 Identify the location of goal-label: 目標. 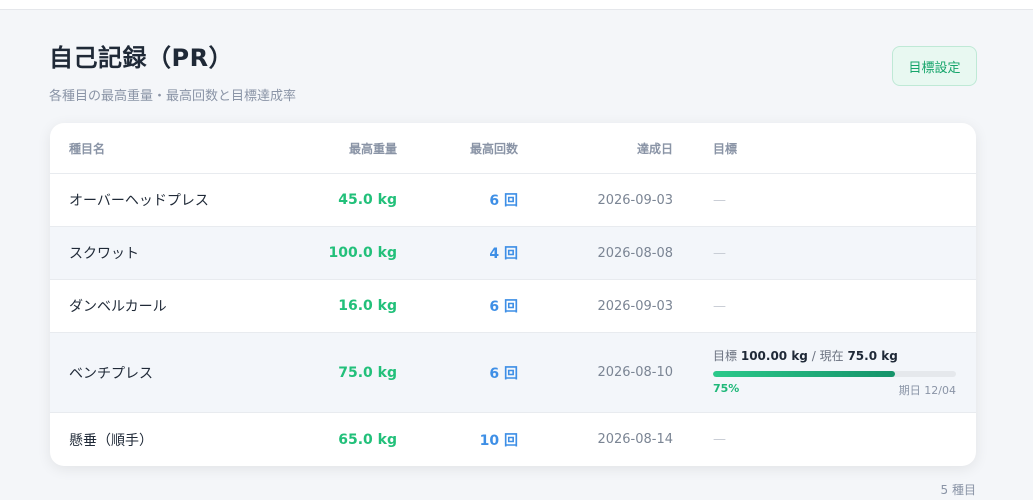
(725, 356).